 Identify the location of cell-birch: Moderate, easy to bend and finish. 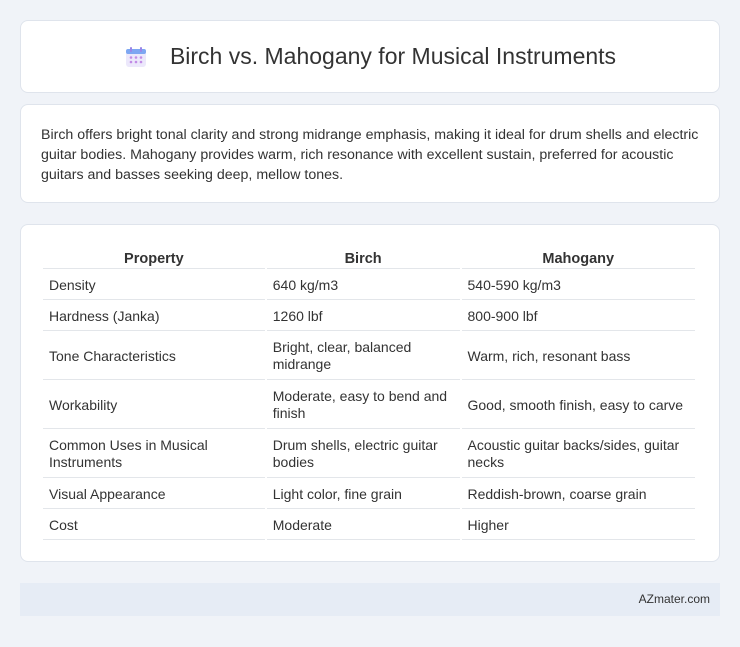
(363, 405).